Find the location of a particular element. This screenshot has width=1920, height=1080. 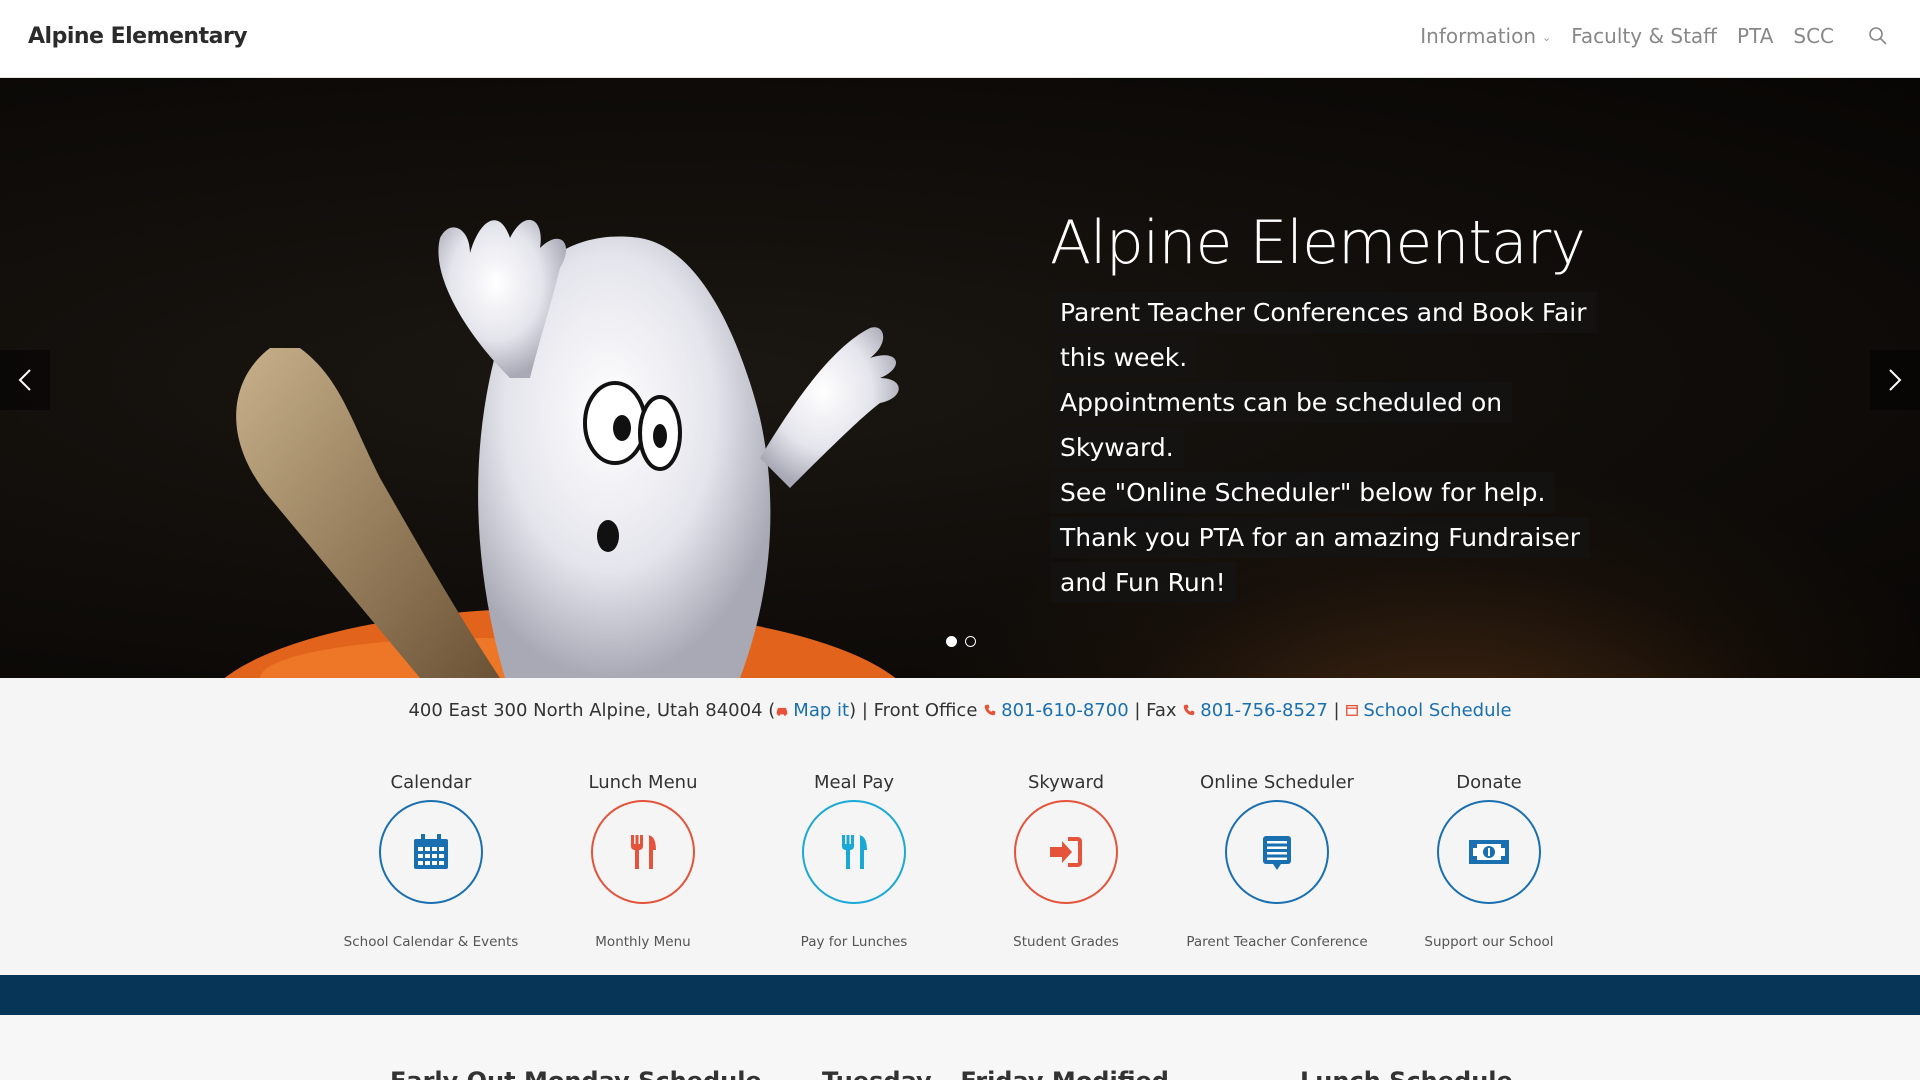

money-icon is located at coordinates (1489, 852).